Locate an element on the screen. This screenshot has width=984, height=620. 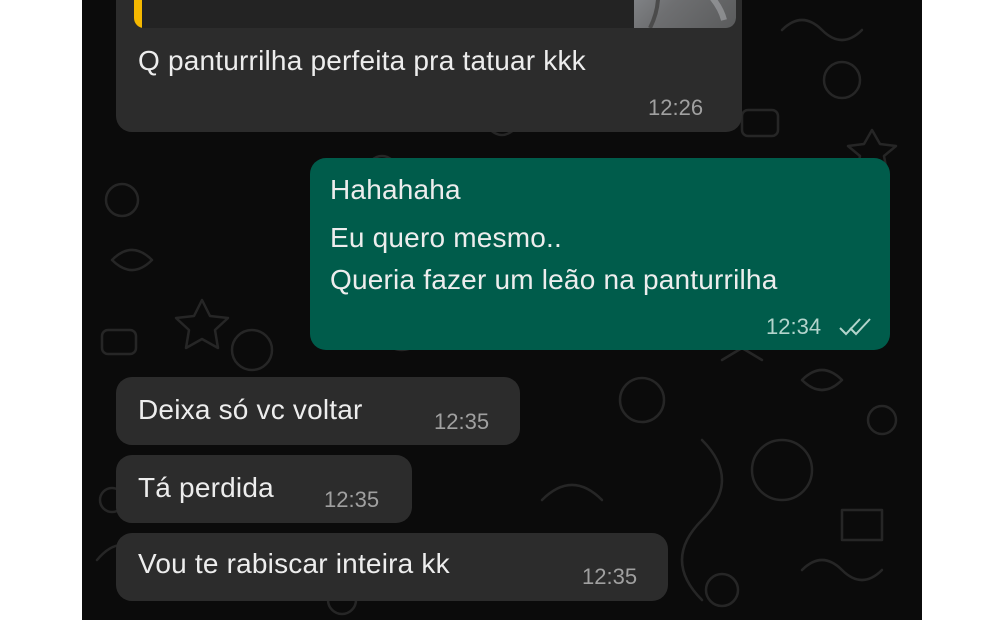
incoming-message-bubble: Tá perdida 12:35 is located at coordinates (264, 489).